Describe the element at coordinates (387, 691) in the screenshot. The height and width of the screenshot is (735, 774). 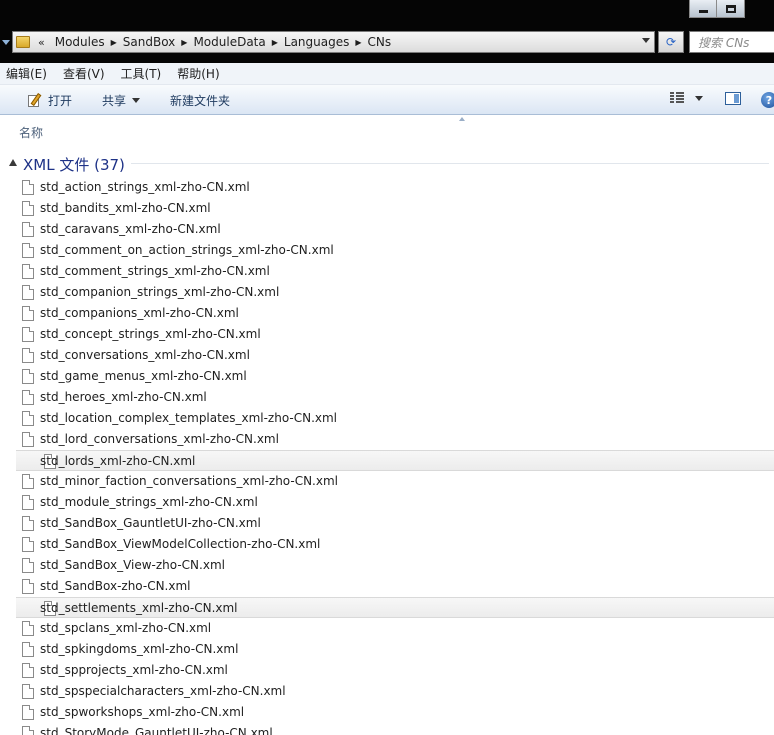
I see `file-row: std_spspecialcharacters_xml-zho-CN.xml` at that location.